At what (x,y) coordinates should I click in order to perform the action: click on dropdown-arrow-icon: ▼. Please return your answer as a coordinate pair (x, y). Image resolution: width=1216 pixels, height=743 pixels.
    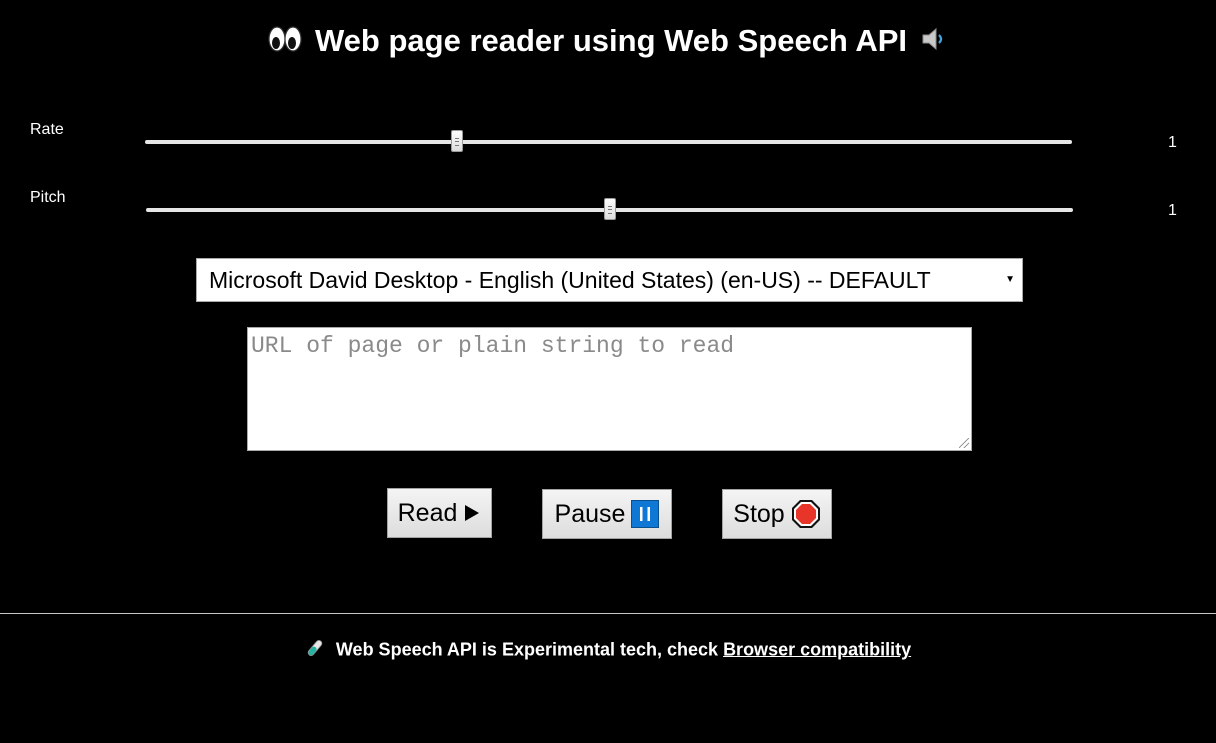
    Looking at the image, I should click on (1010, 279).